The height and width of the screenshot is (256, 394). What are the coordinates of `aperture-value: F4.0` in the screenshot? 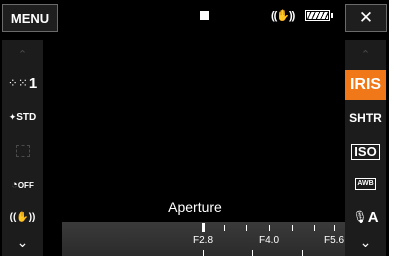 It's located at (269, 240).